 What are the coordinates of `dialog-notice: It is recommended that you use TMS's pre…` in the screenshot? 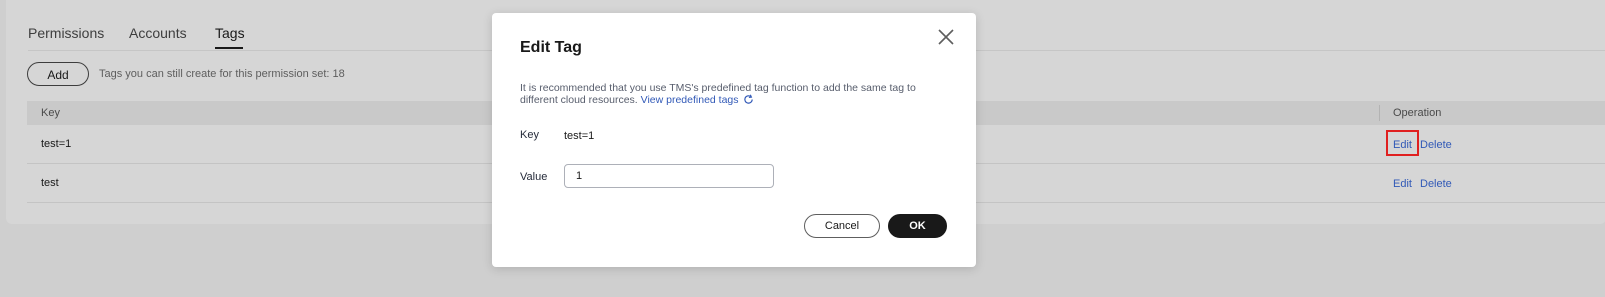 It's located at (730, 94).